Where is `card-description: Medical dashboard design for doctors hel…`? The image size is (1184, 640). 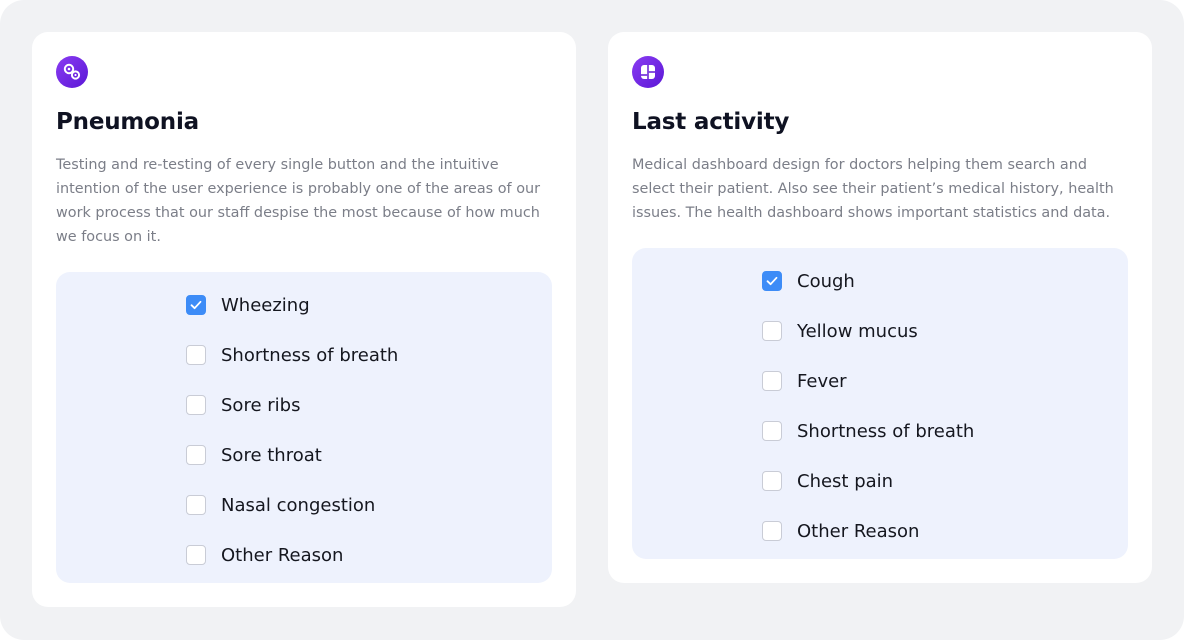
card-description: Medical dashboard design for doctors hel… is located at coordinates (873, 189).